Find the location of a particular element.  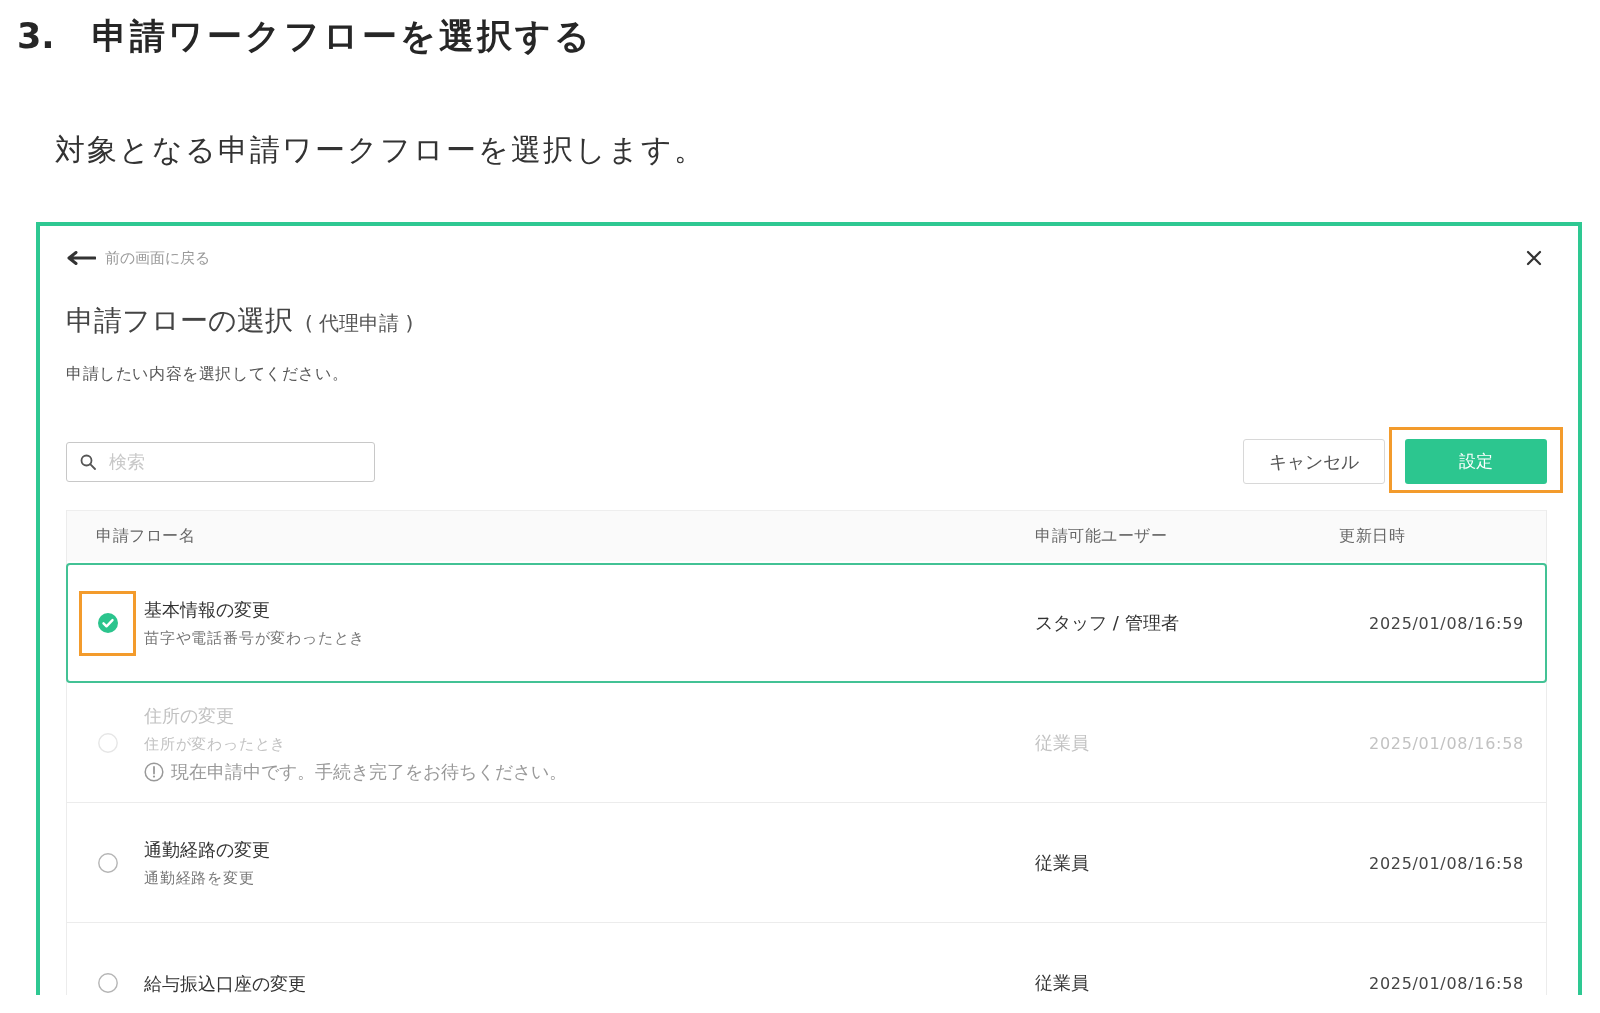

flow-name: 通勤経路の変更 is located at coordinates (207, 849).